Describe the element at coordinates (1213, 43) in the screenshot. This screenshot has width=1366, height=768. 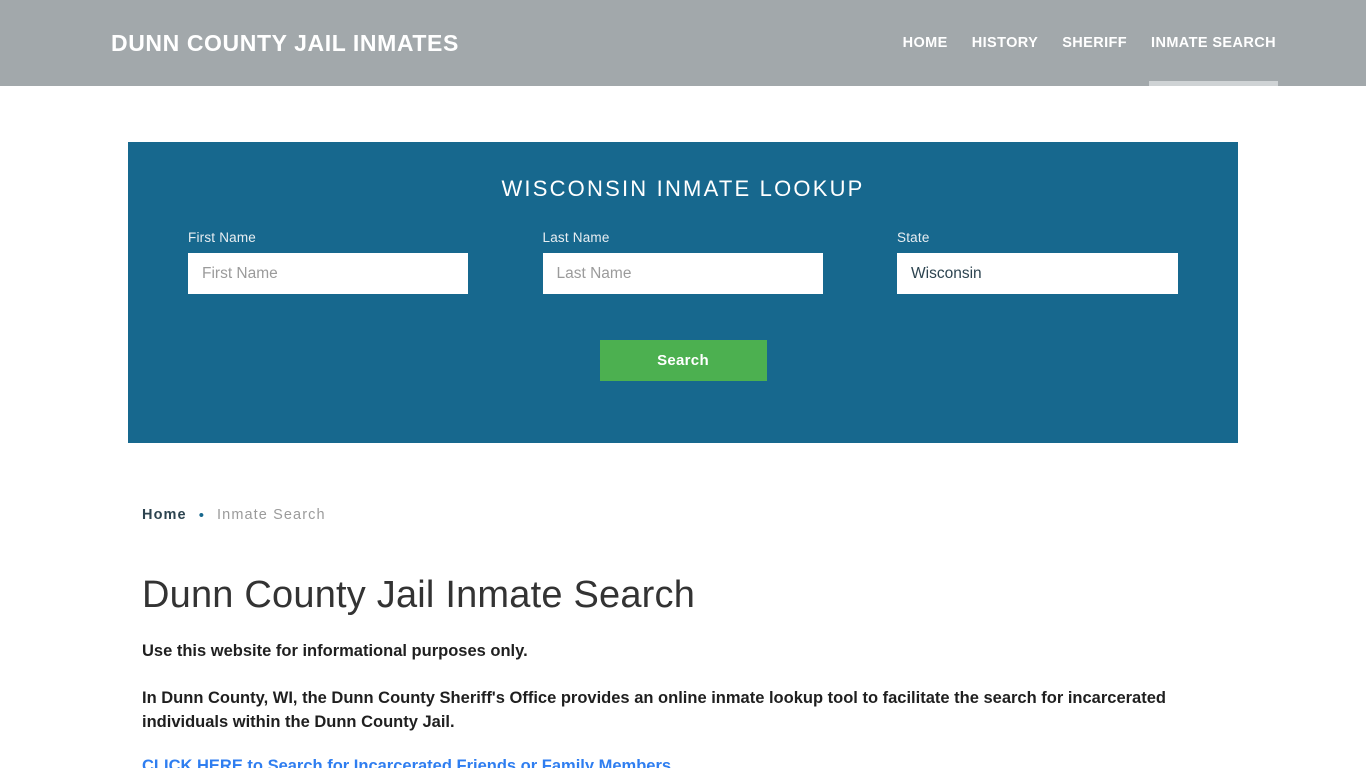
I see `nav-item-inmate-search: INMATE SEARCH` at that location.